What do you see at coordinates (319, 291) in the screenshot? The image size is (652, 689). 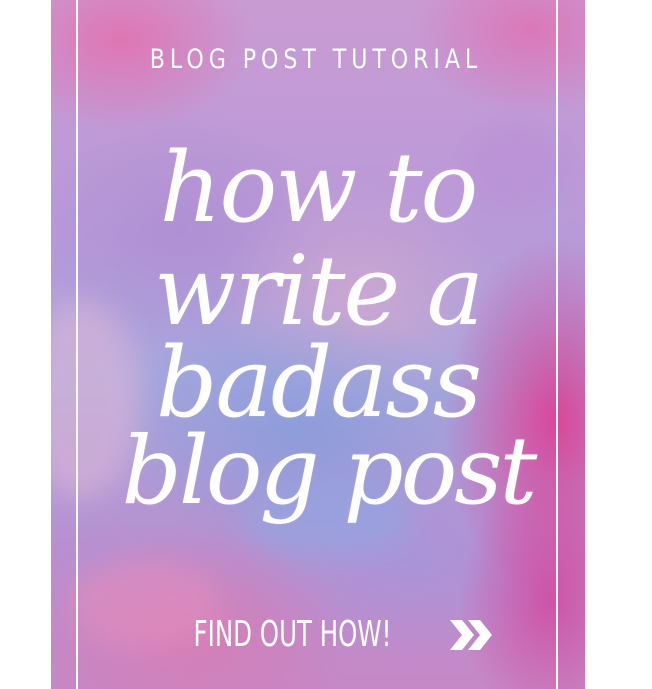 I see `headline-line-2: write a` at bounding box center [319, 291].